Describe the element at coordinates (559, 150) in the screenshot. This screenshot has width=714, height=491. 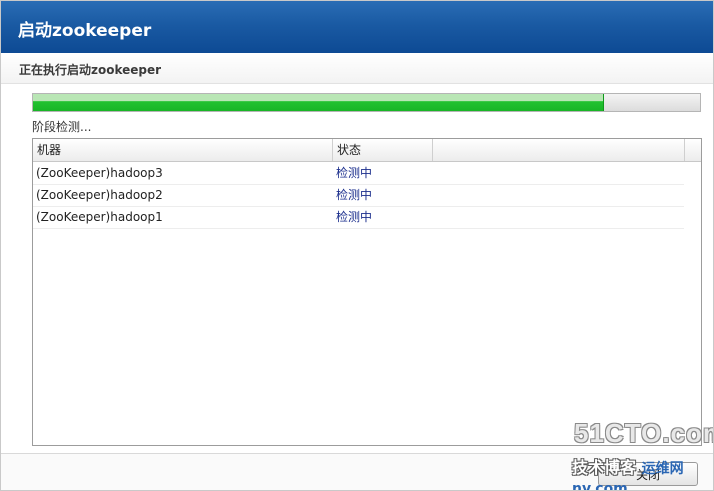
I see `column-header-spacer` at that location.